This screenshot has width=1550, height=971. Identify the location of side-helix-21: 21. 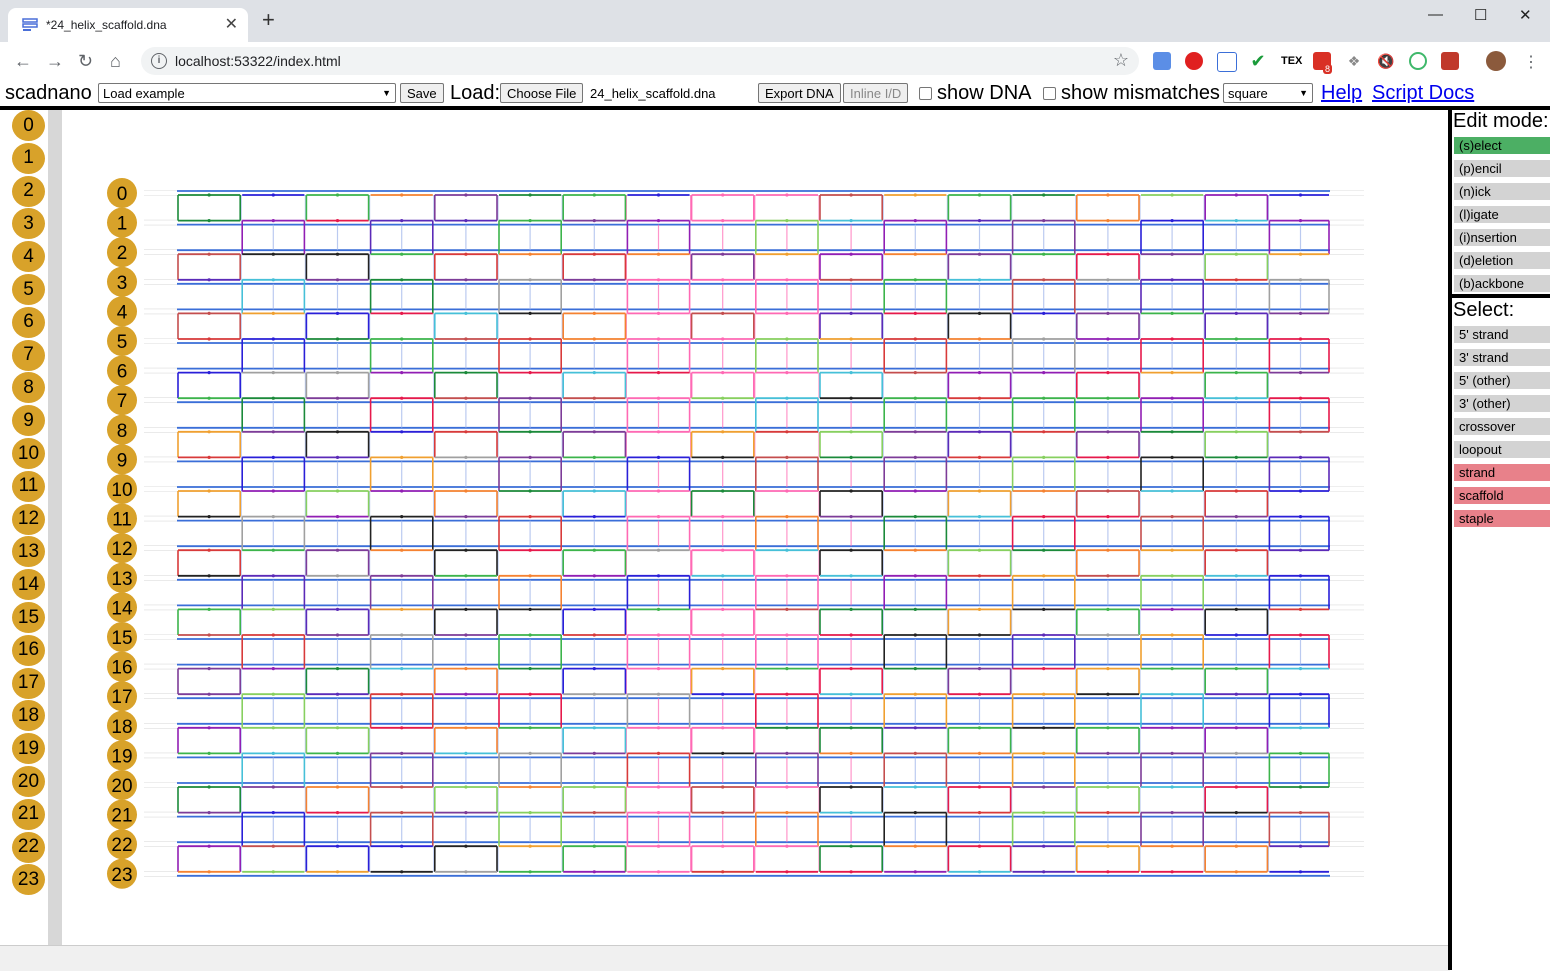
(28, 814).